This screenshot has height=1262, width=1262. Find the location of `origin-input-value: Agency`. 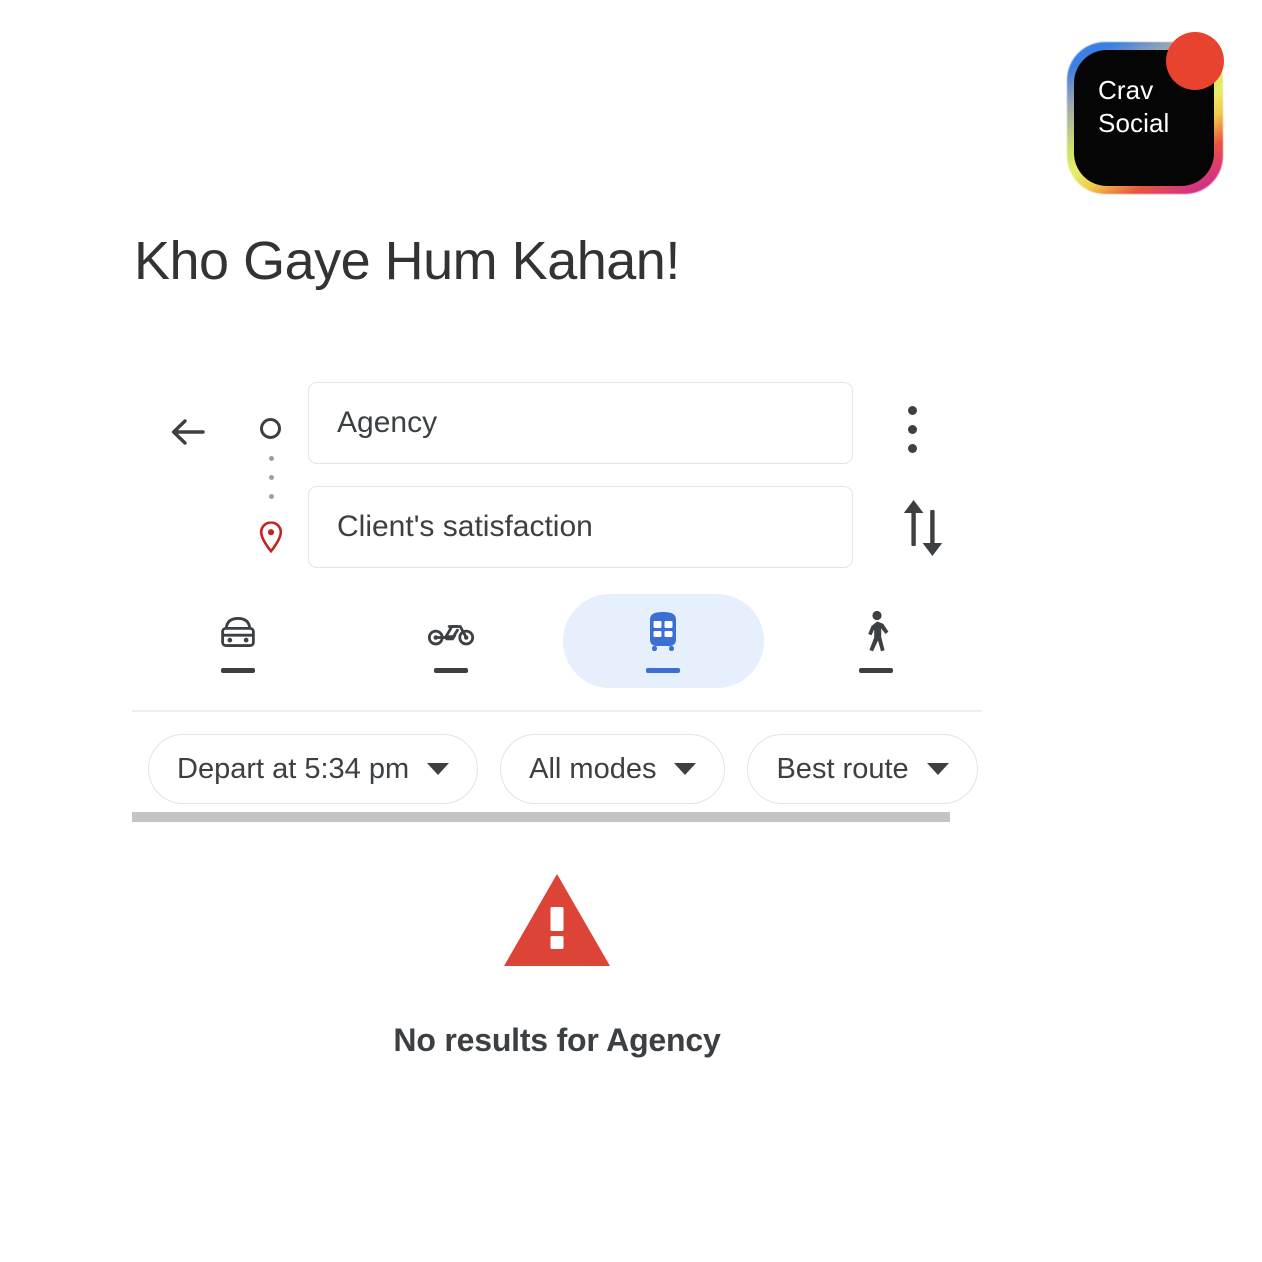

origin-input-value: Agency is located at coordinates (387, 422).